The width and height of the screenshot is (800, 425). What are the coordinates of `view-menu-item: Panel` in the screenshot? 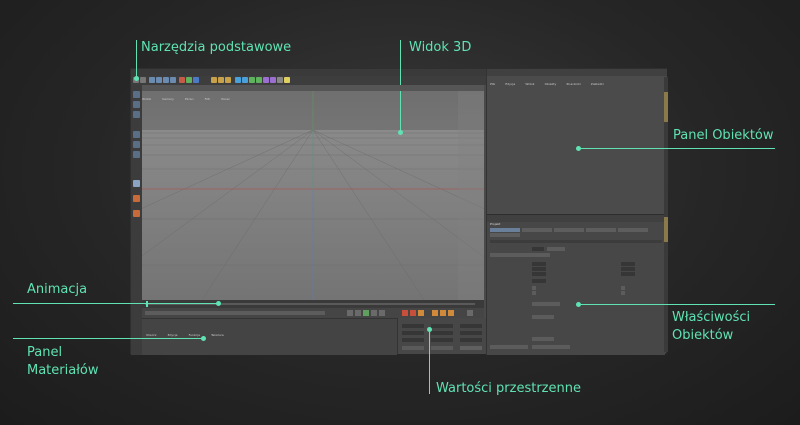 It's located at (225, 99).